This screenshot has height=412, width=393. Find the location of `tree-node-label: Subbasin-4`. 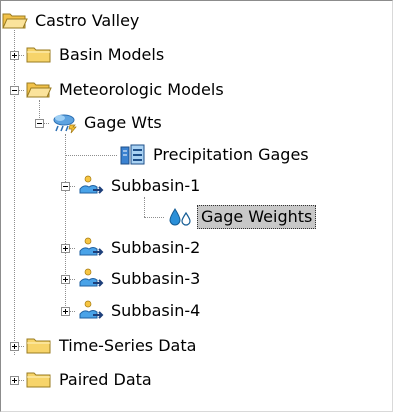

tree-node-label: Subbasin-4 is located at coordinates (156, 310).